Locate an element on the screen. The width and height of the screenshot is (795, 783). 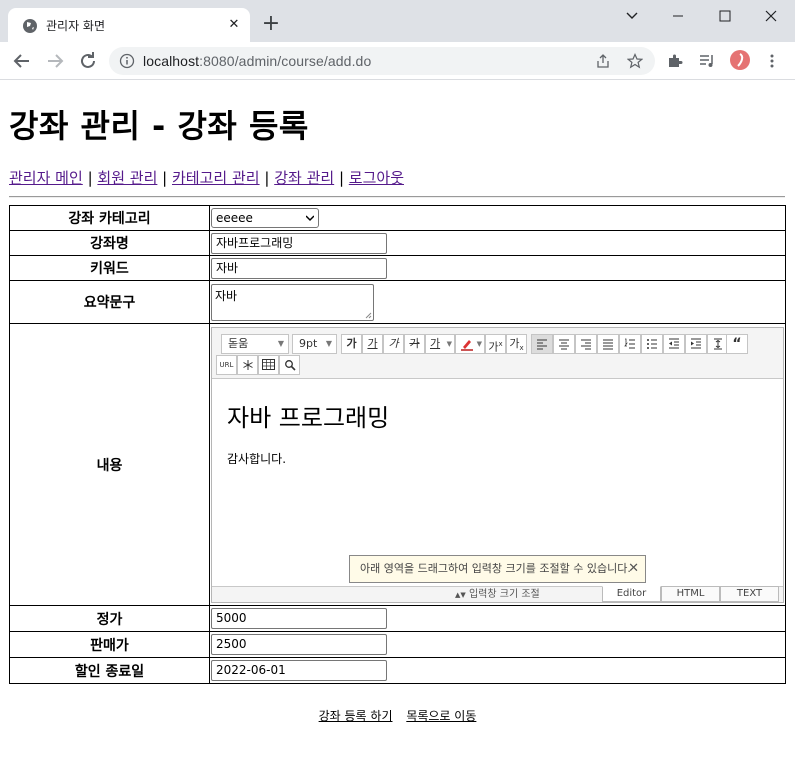
special-char-button is located at coordinates (247, 364).